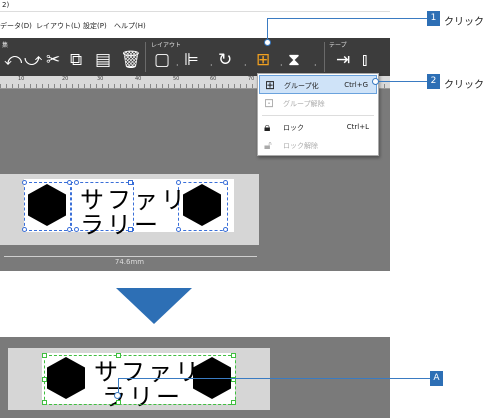 The width and height of the screenshot is (493, 418). I want to click on ruler-tick-label: 20, so click(65, 79).